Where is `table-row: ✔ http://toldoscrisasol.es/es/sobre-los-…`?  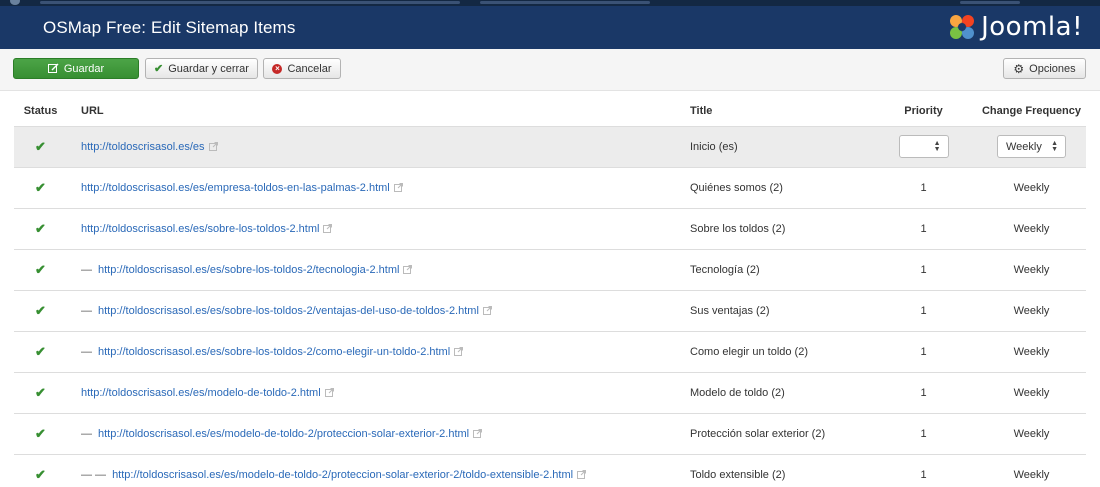
table-row: ✔ http://toldoscrisasol.es/es/sobre-los-… is located at coordinates (550, 228).